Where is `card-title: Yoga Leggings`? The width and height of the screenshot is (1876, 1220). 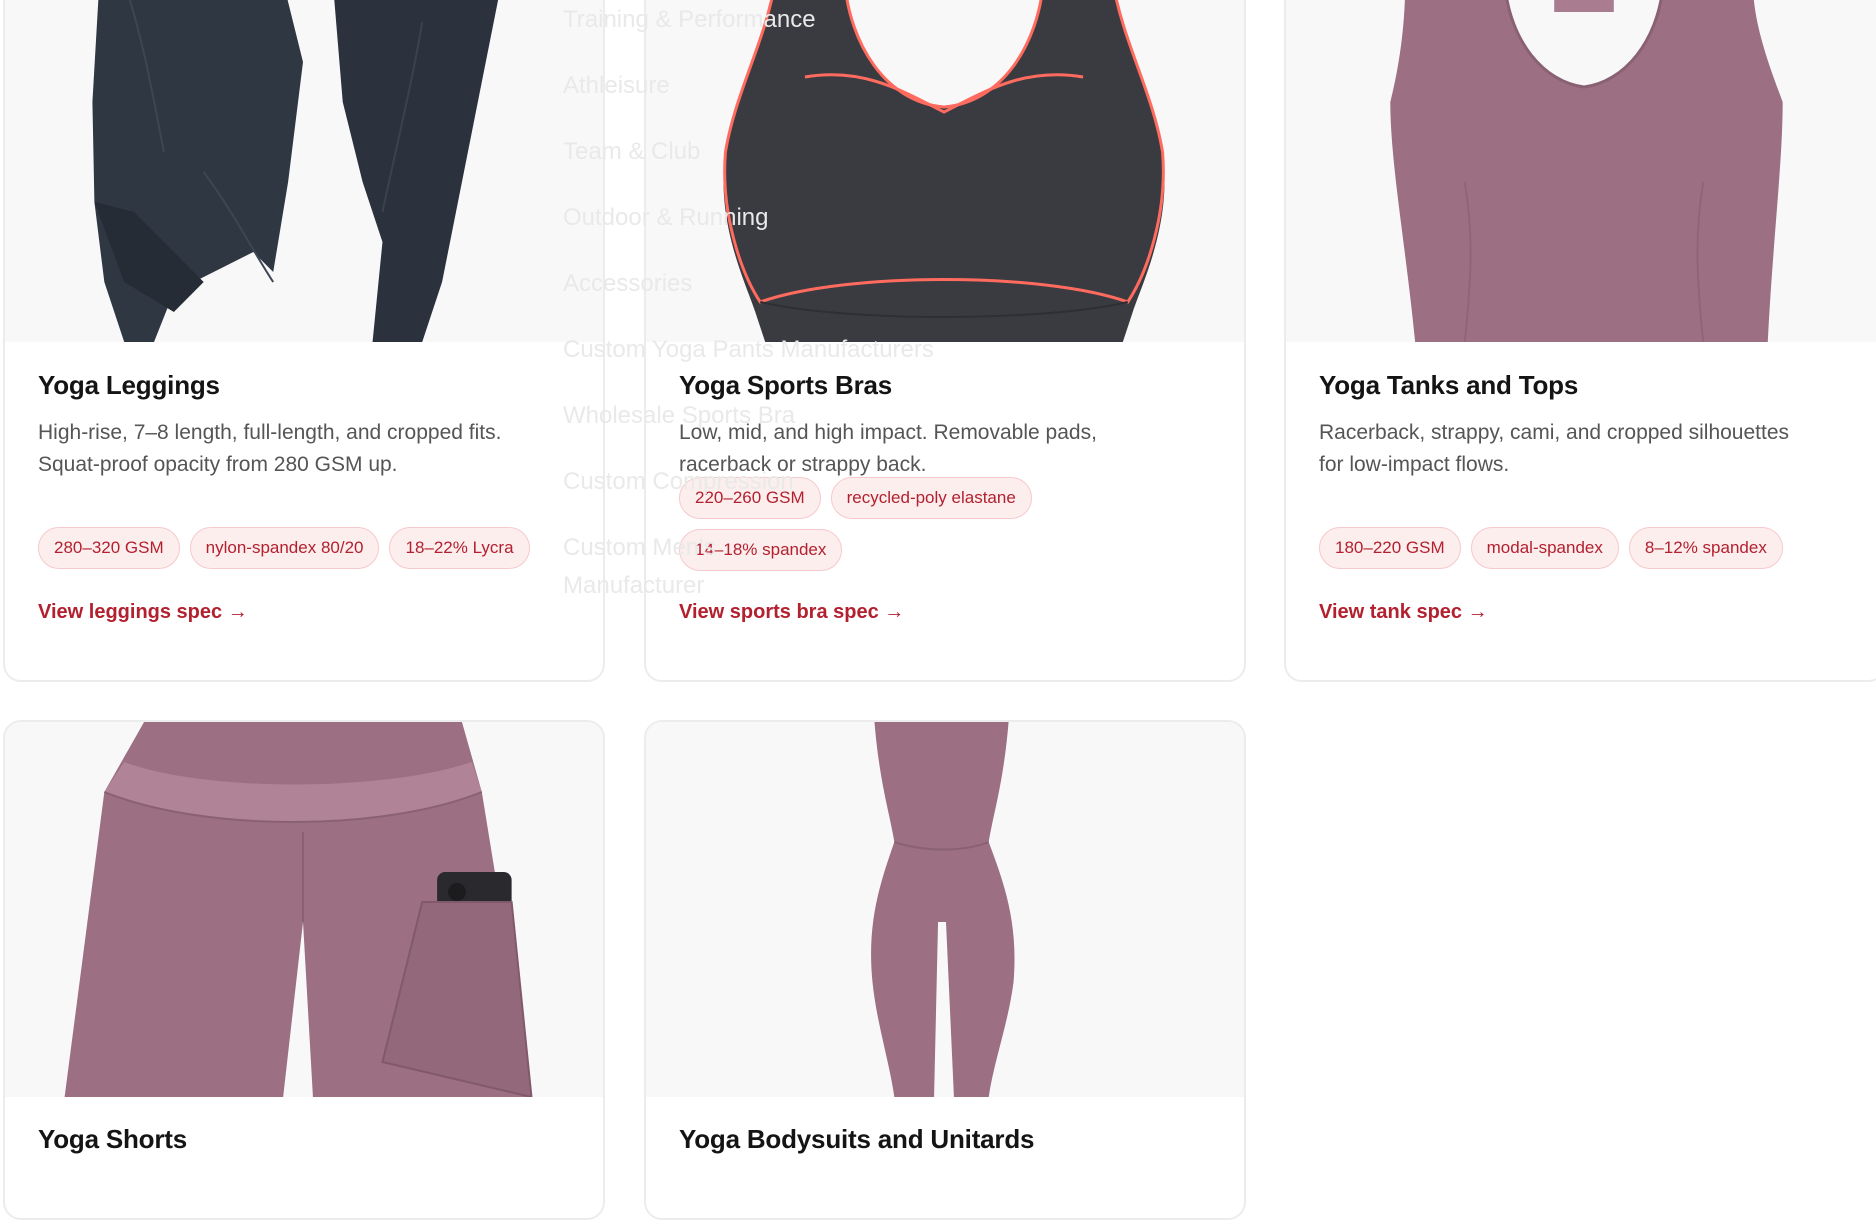
card-title: Yoga Leggings is located at coordinates (129, 385).